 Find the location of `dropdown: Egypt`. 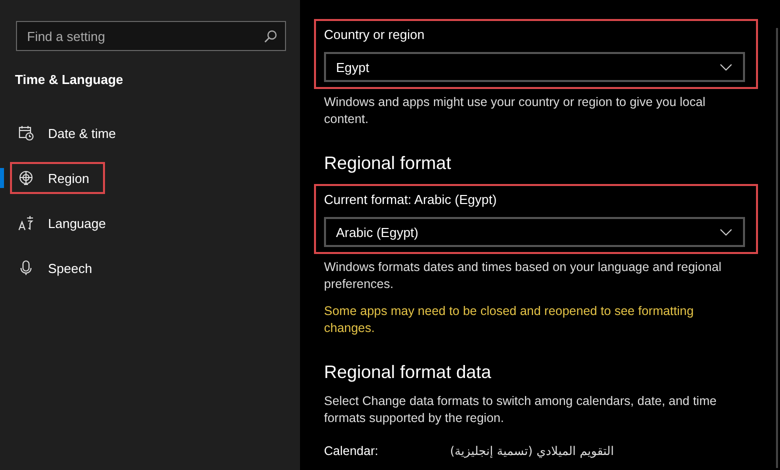

dropdown: Egypt is located at coordinates (534, 67).